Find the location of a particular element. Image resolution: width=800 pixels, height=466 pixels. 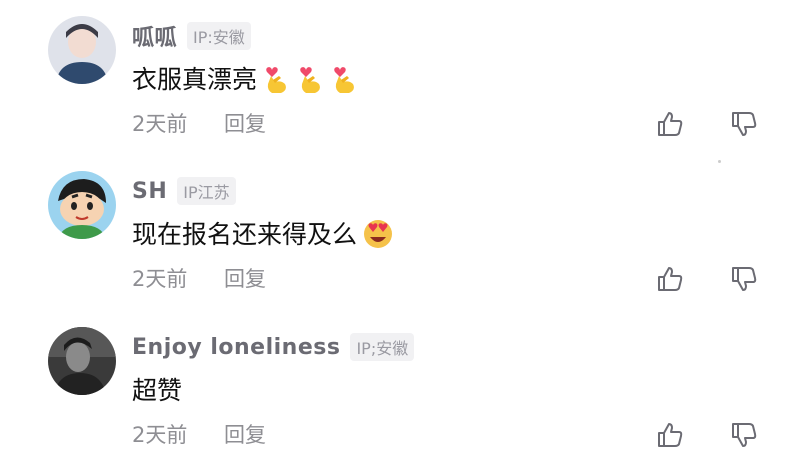

comment-text: 超赞 is located at coordinates (157, 389).